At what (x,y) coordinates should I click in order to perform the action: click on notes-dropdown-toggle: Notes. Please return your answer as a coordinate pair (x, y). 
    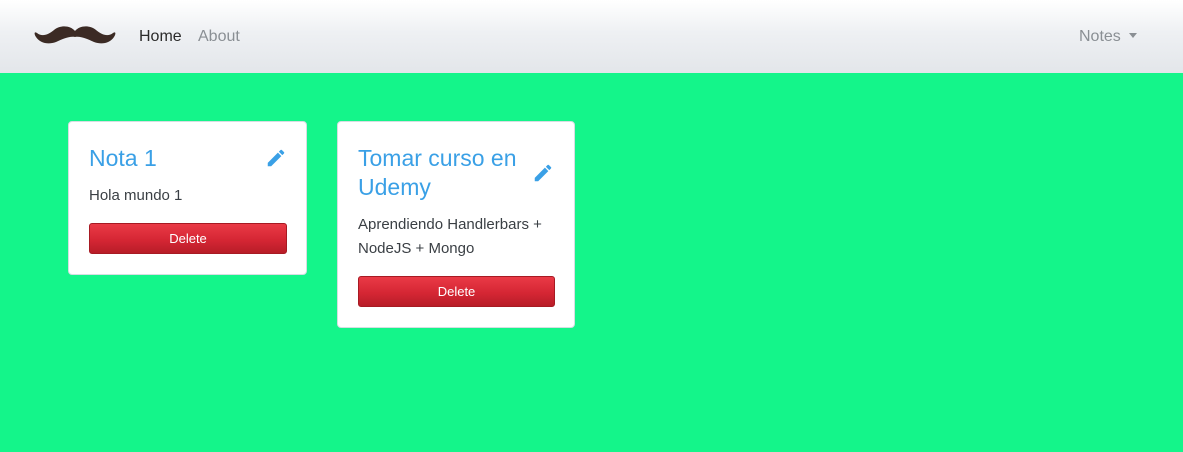
    Looking at the image, I should click on (1108, 37).